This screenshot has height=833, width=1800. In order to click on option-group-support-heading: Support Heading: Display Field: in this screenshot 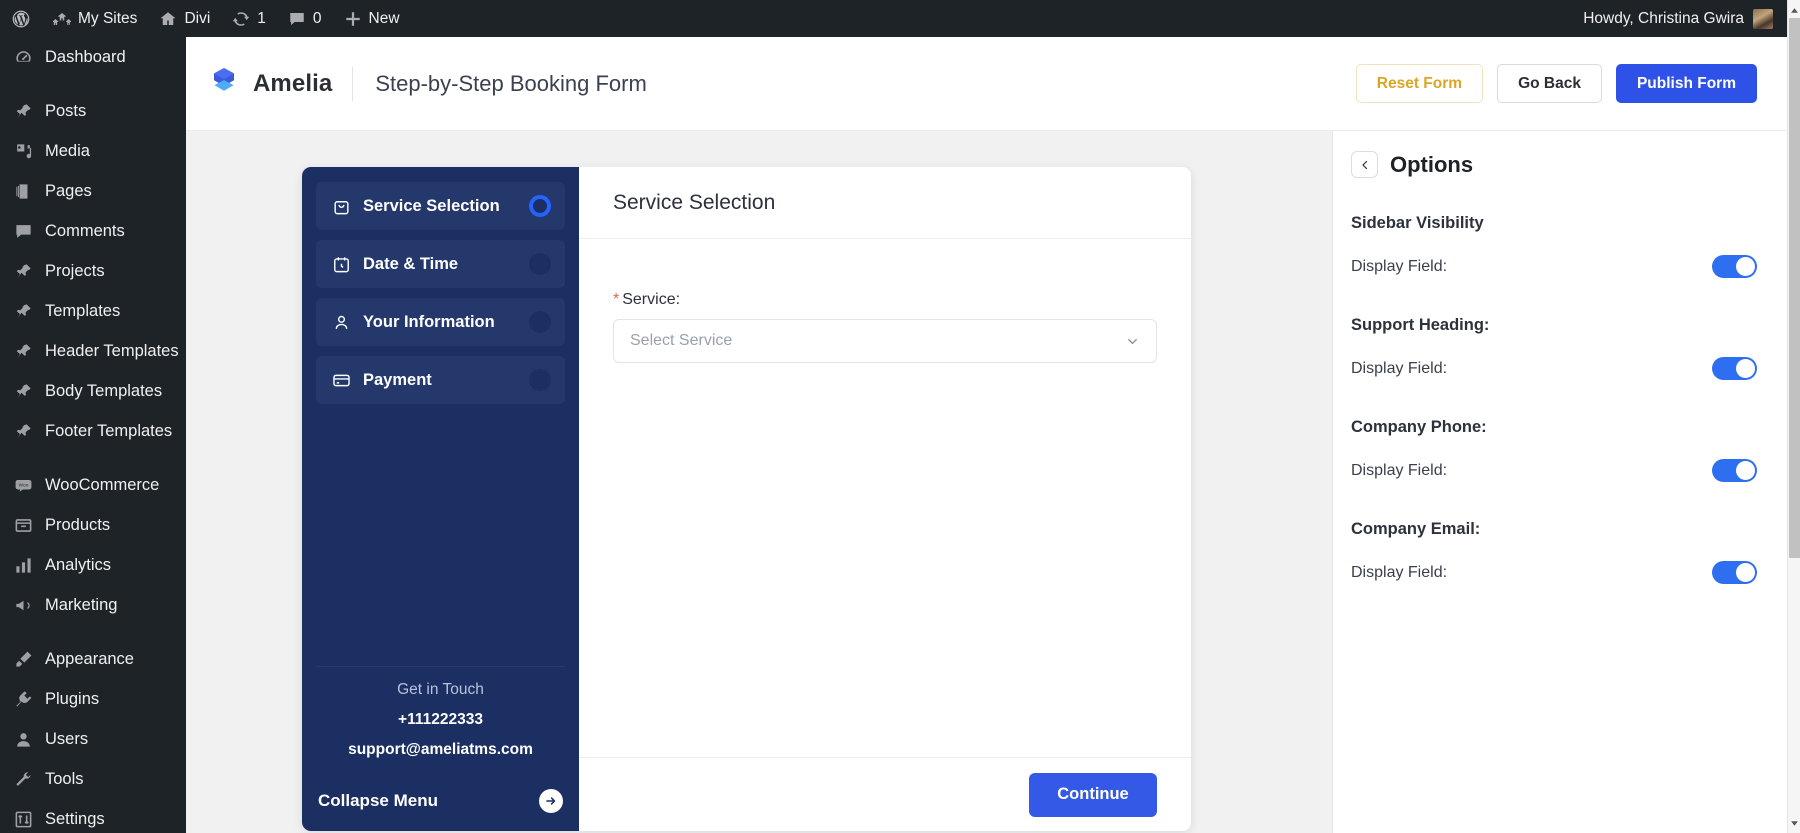, I will do `click(1554, 348)`.